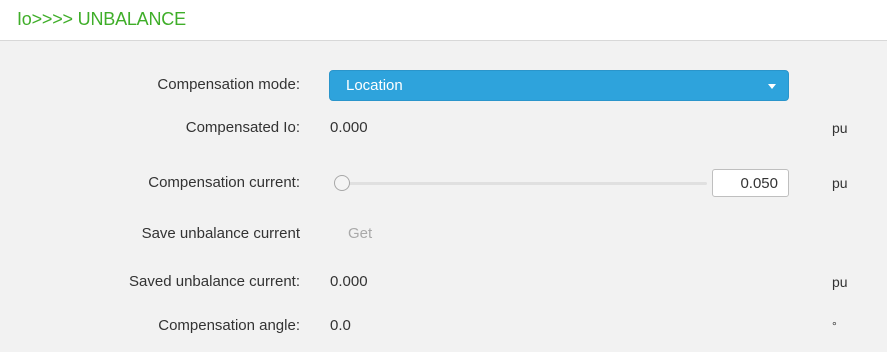 The width and height of the screenshot is (887, 352). I want to click on compensation-current-label: Compensation current:, so click(224, 182).